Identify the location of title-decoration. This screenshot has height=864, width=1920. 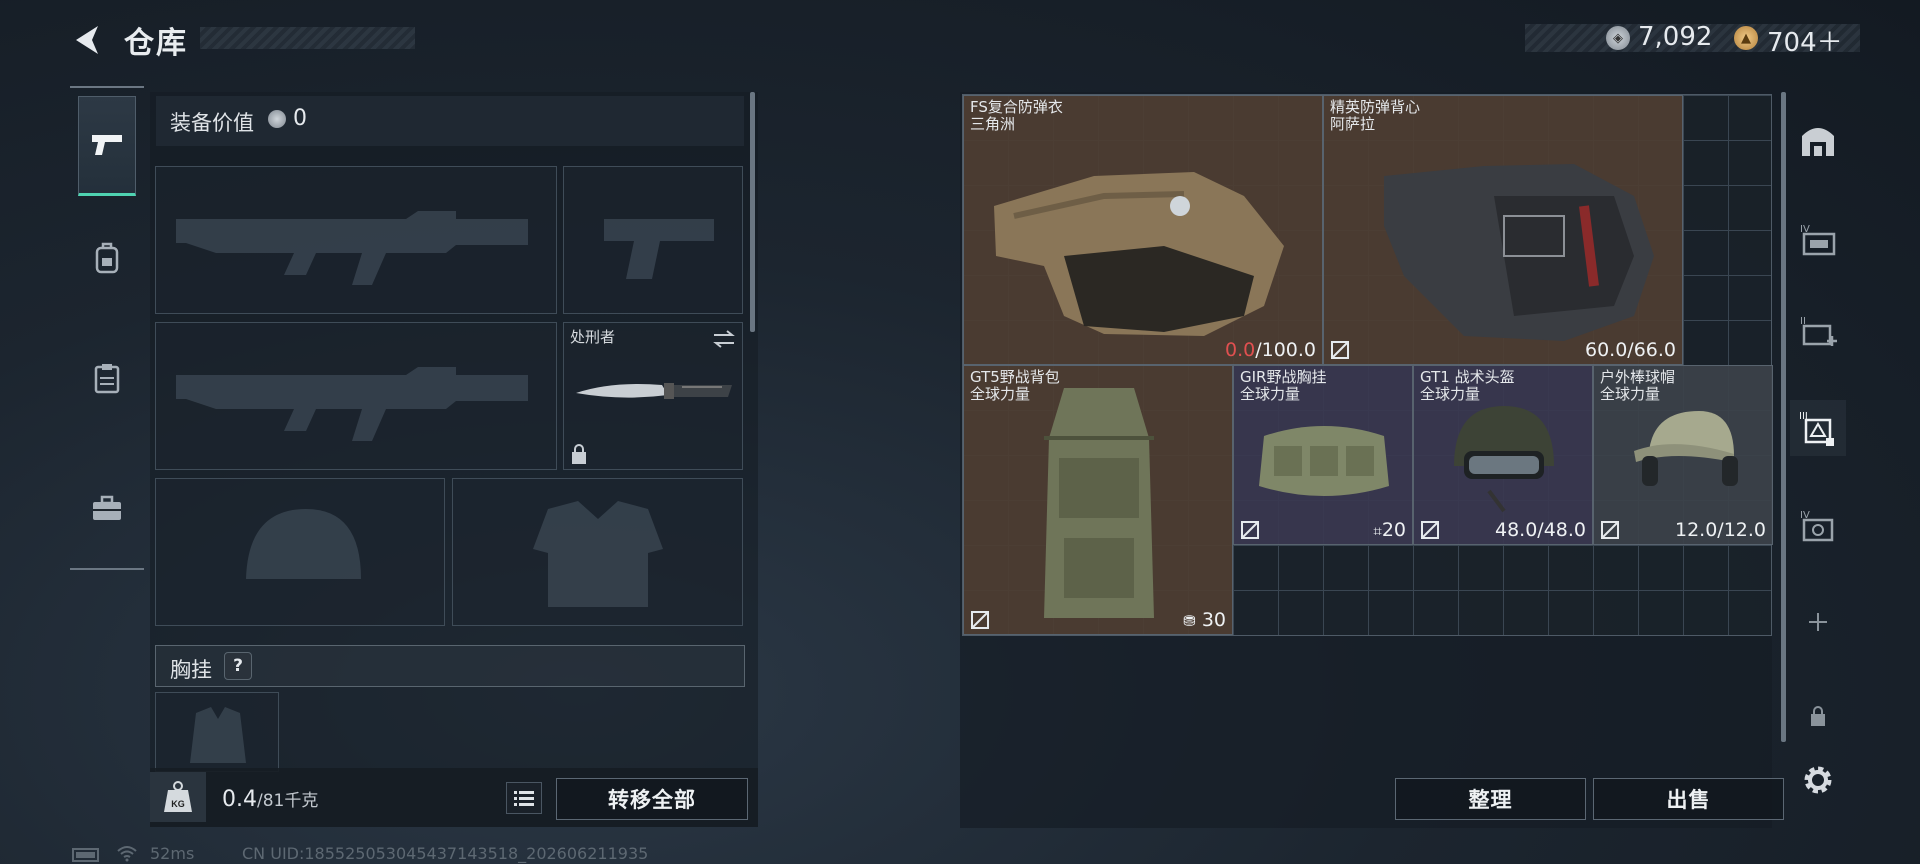
(307, 38).